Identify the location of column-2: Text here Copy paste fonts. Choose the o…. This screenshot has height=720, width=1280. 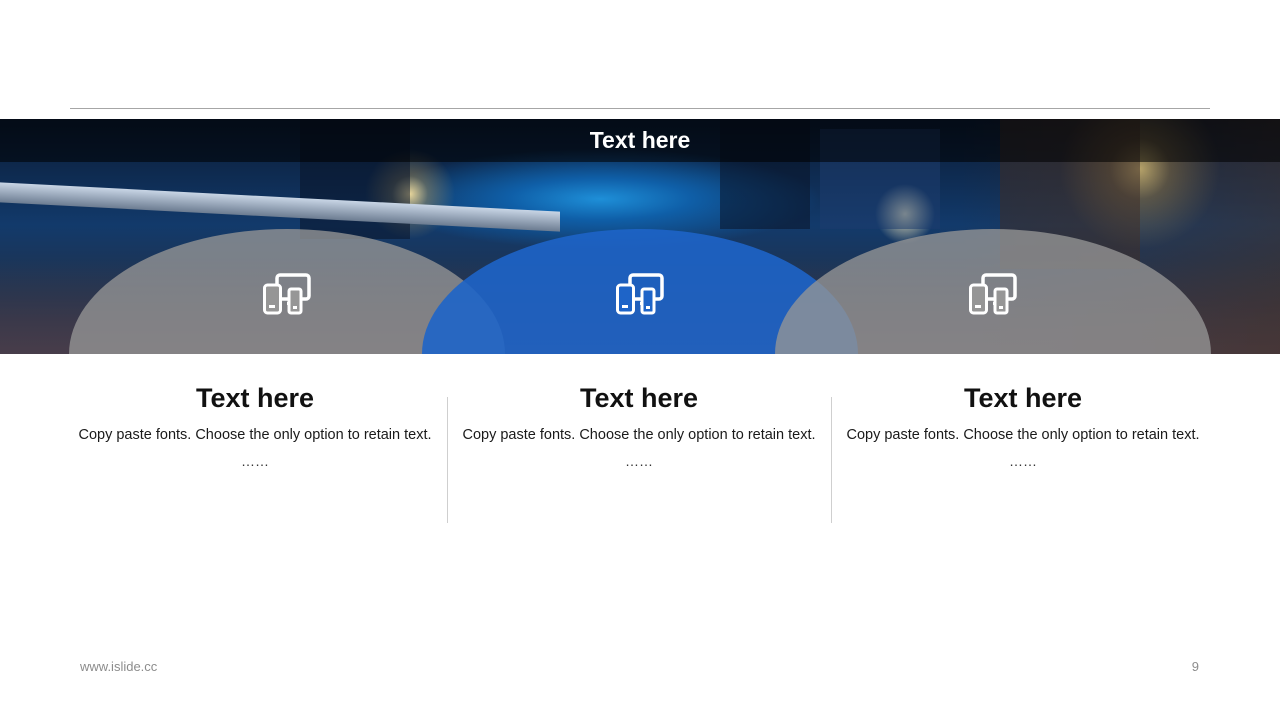
(639, 425).